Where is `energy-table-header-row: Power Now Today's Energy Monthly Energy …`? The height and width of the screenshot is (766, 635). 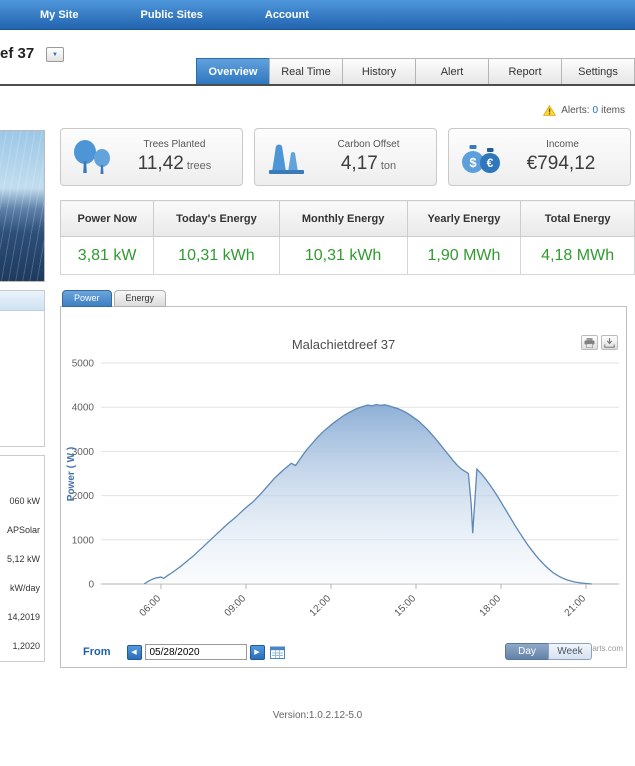 energy-table-header-row: Power Now Today's Energy Monthly Energy … is located at coordinates (347, 218).